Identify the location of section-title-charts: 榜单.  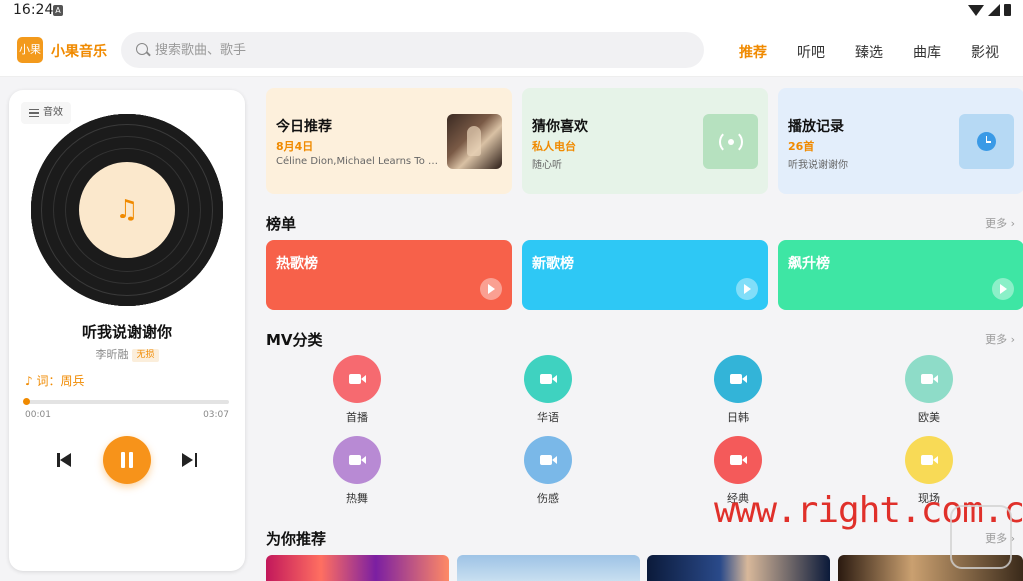
(281, 224).